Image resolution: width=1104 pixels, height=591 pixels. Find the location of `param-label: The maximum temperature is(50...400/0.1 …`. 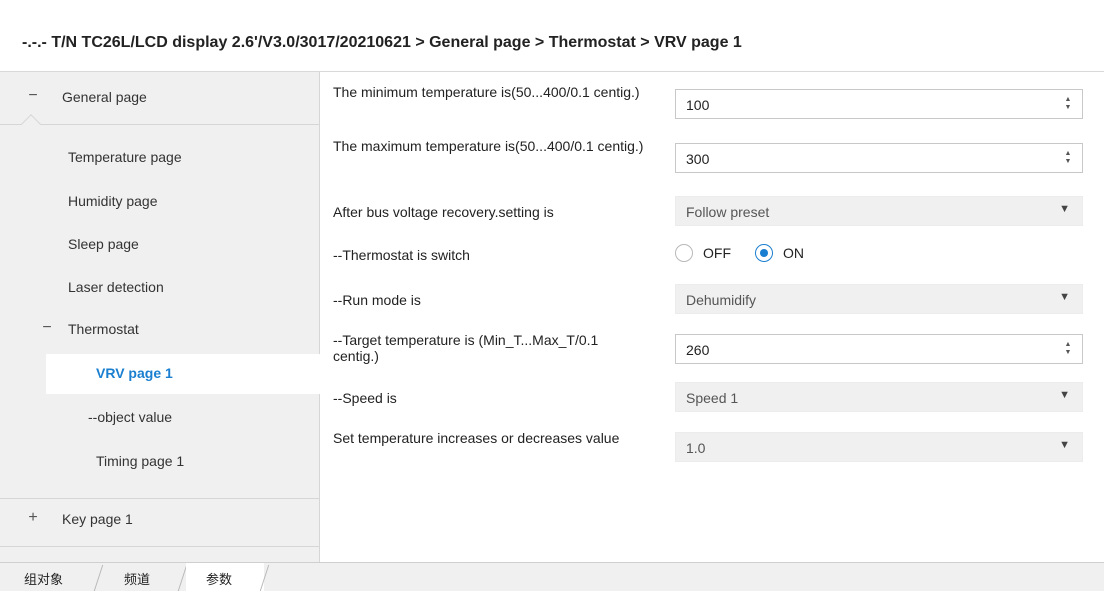

param-label: The maximum temperature is(50...400/0.1 … is located at coordinates (488, 146).